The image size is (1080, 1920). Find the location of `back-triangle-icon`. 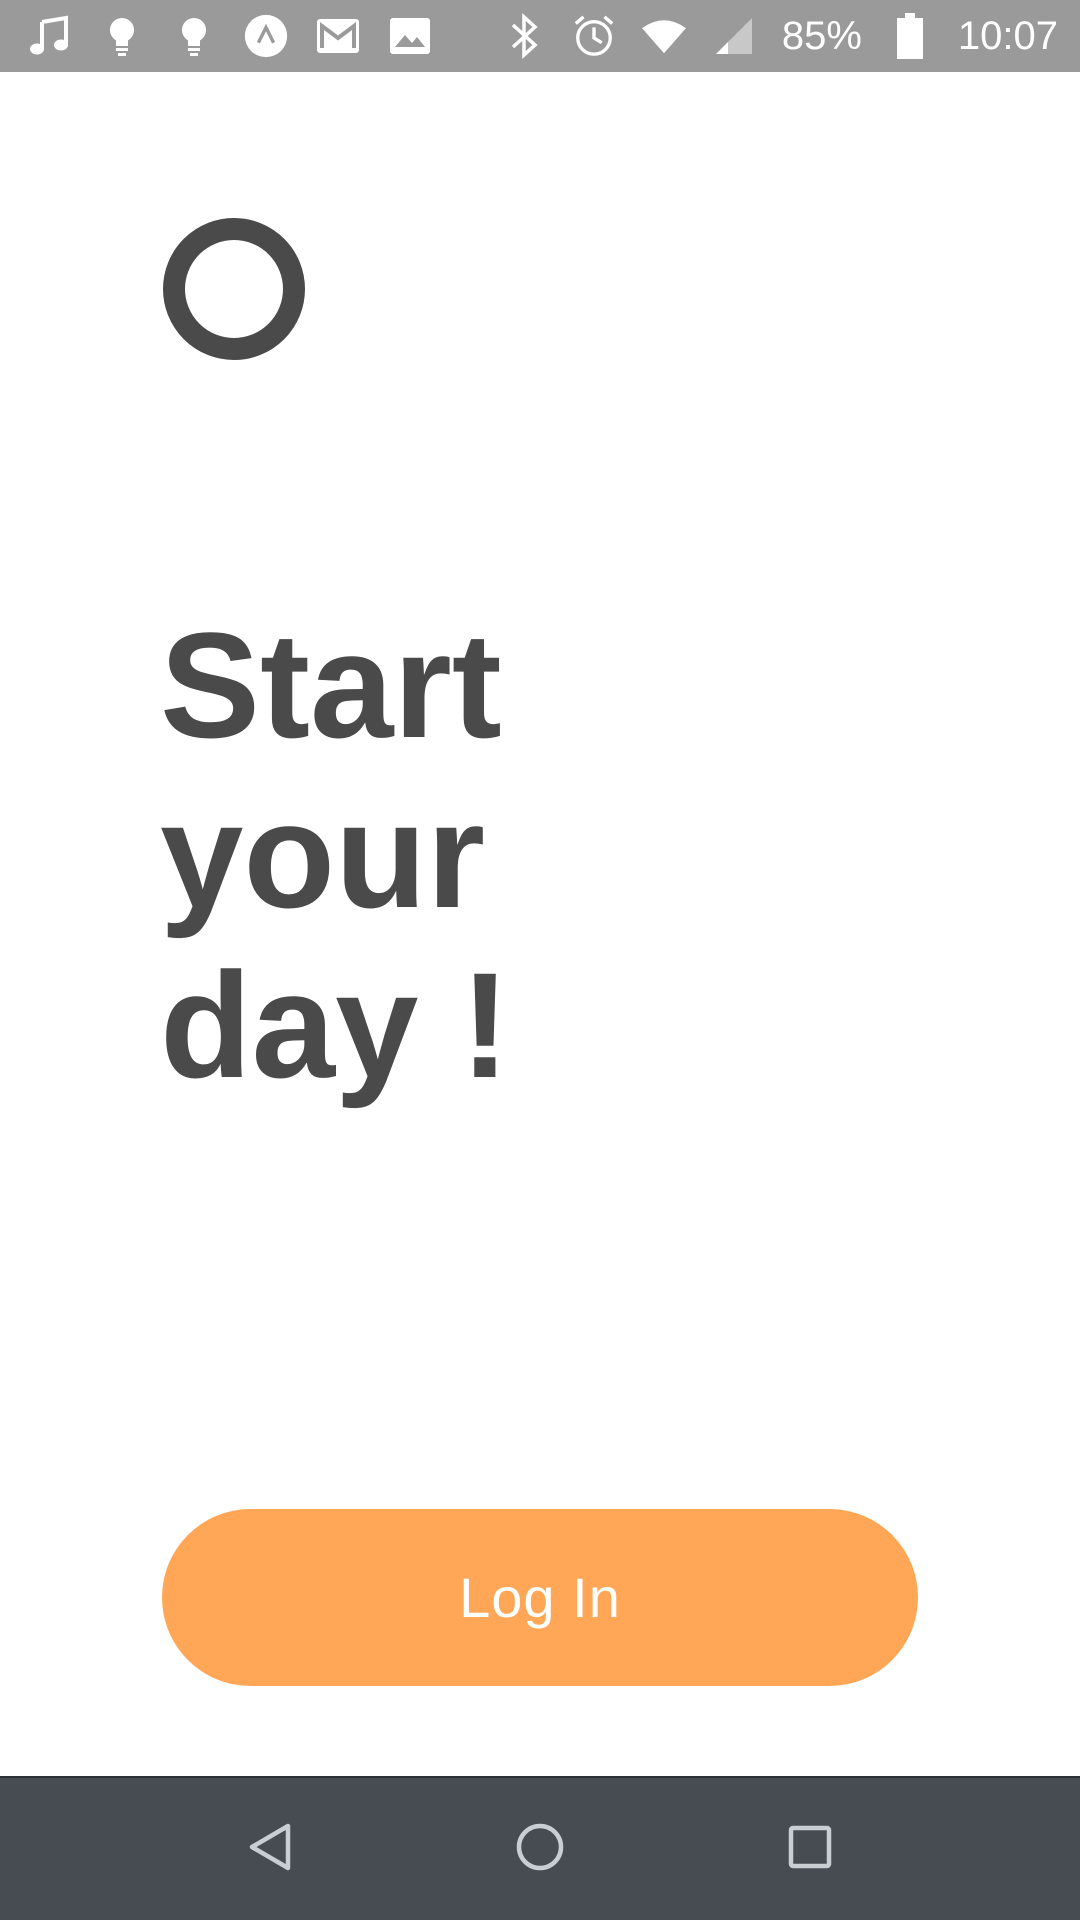

back-triangle-icon is located at coordinates (270, 1849).